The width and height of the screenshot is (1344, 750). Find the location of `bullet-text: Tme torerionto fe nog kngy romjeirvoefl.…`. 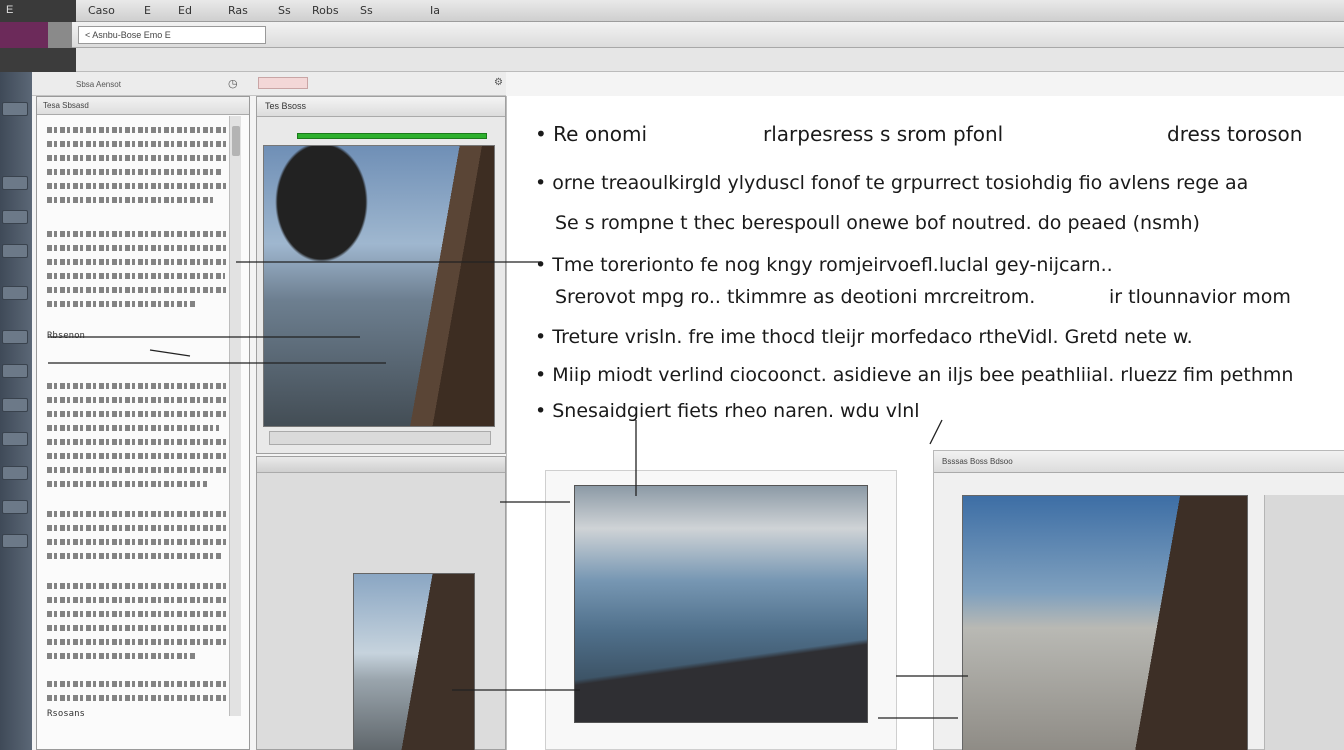

bullet-text: Tme torerionto fe nog kngy romjeirvoefl.… is located at coordinates (832, 265).